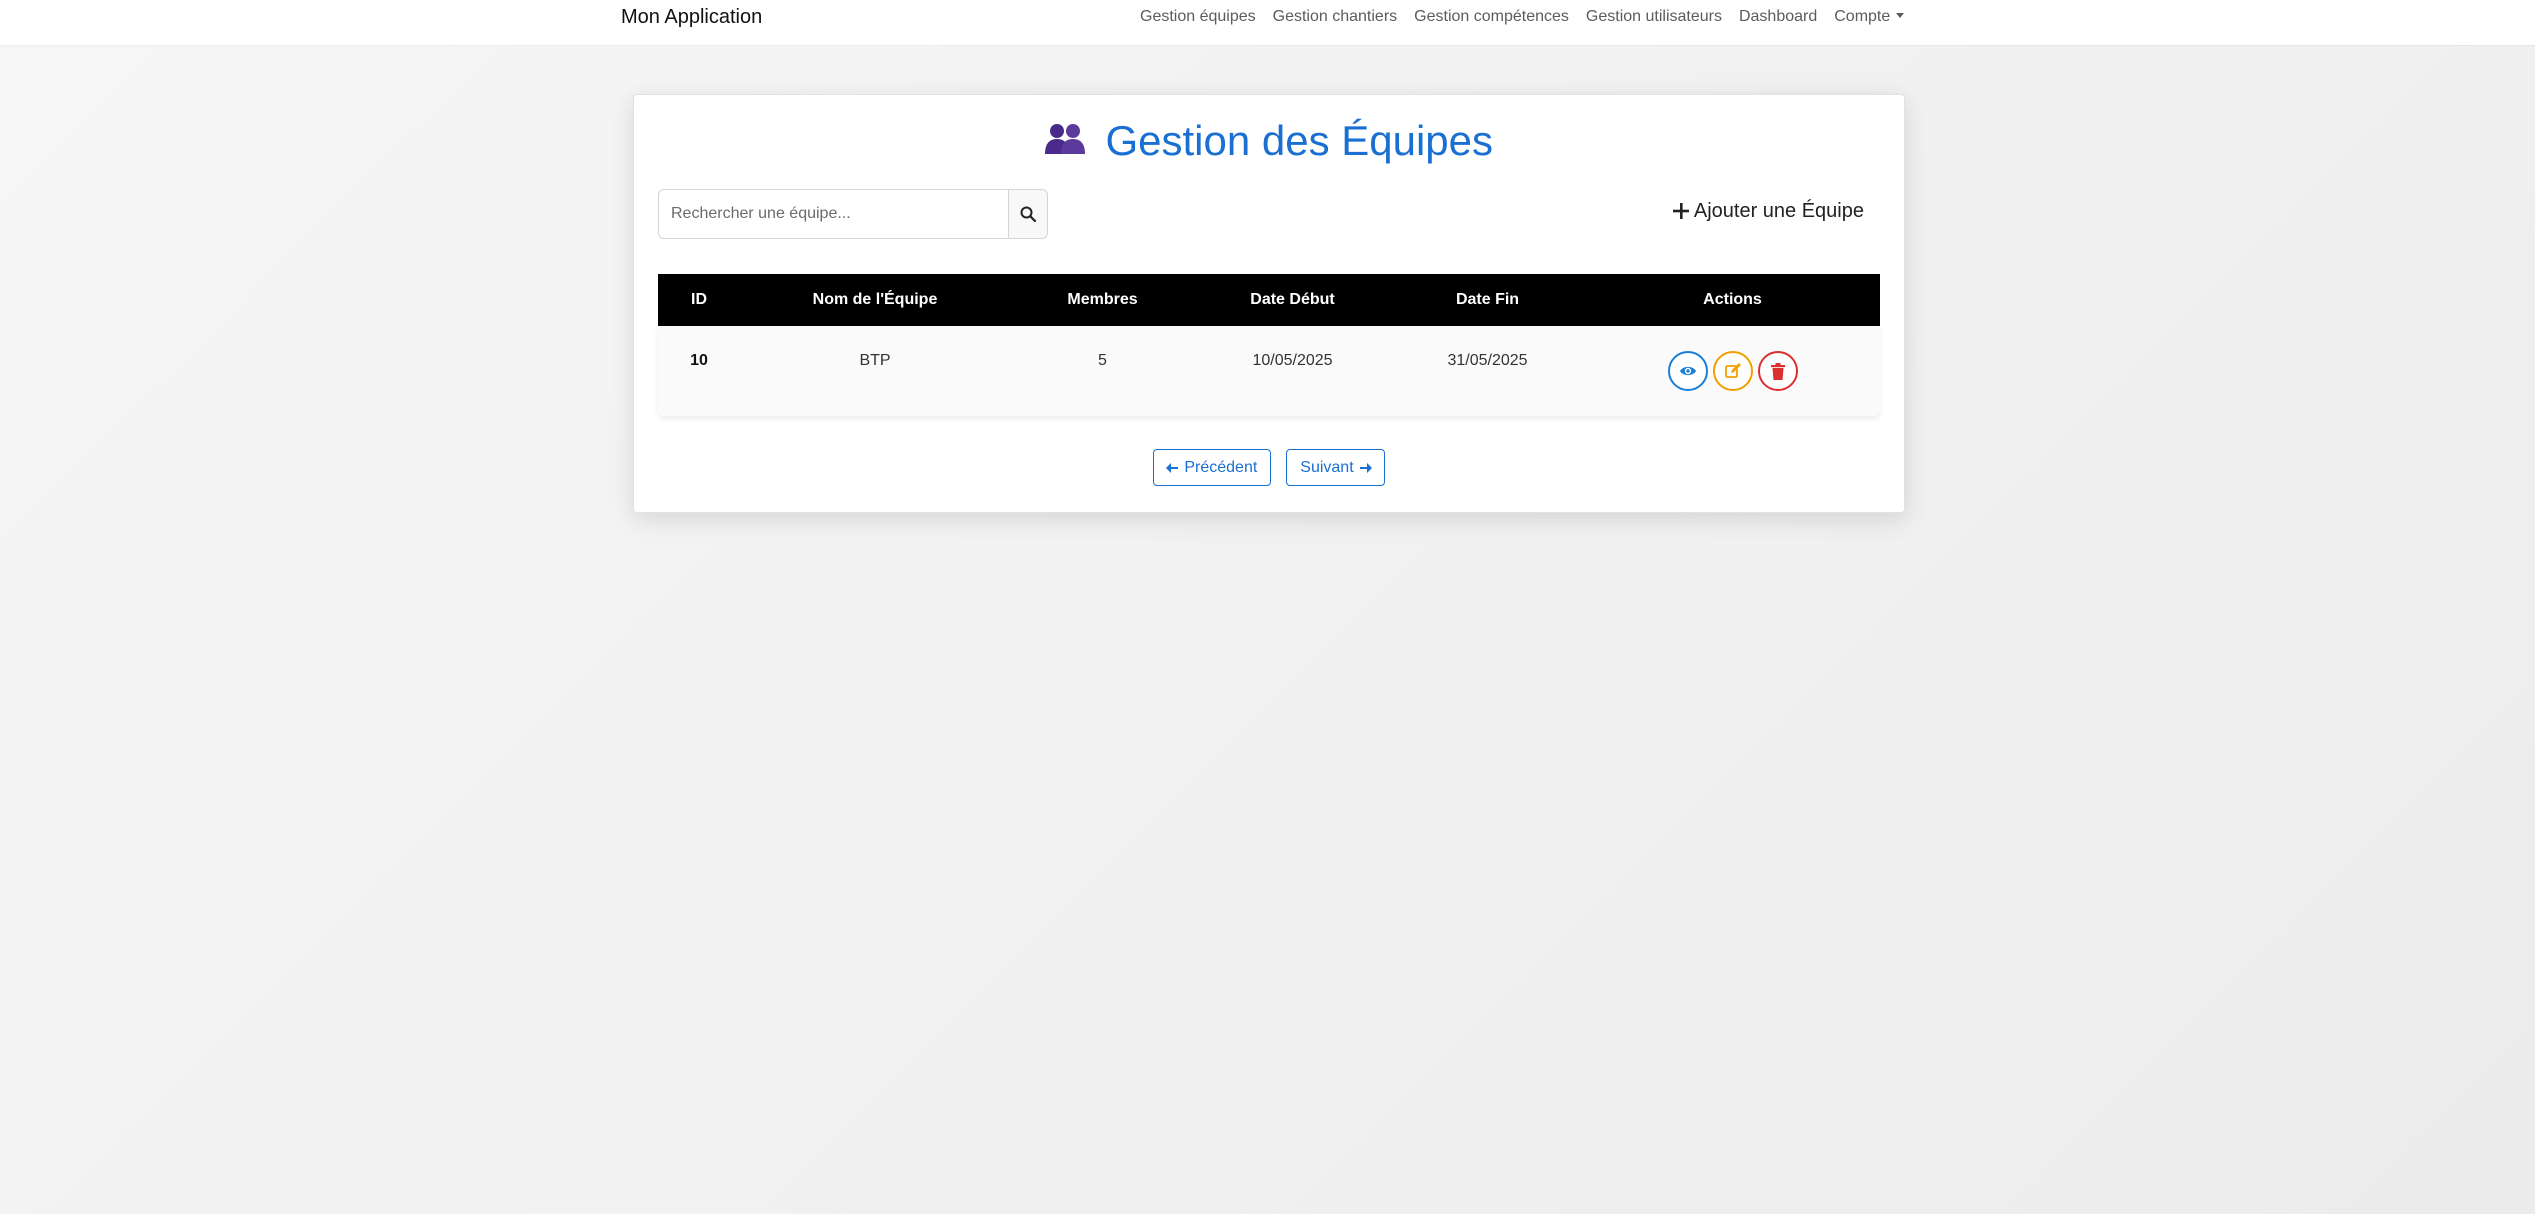  What do you see at coordinates (1299, 140) in the screenshot?
I see `page-title: Gestion des Équipes` at bounding box center [1299, 140].